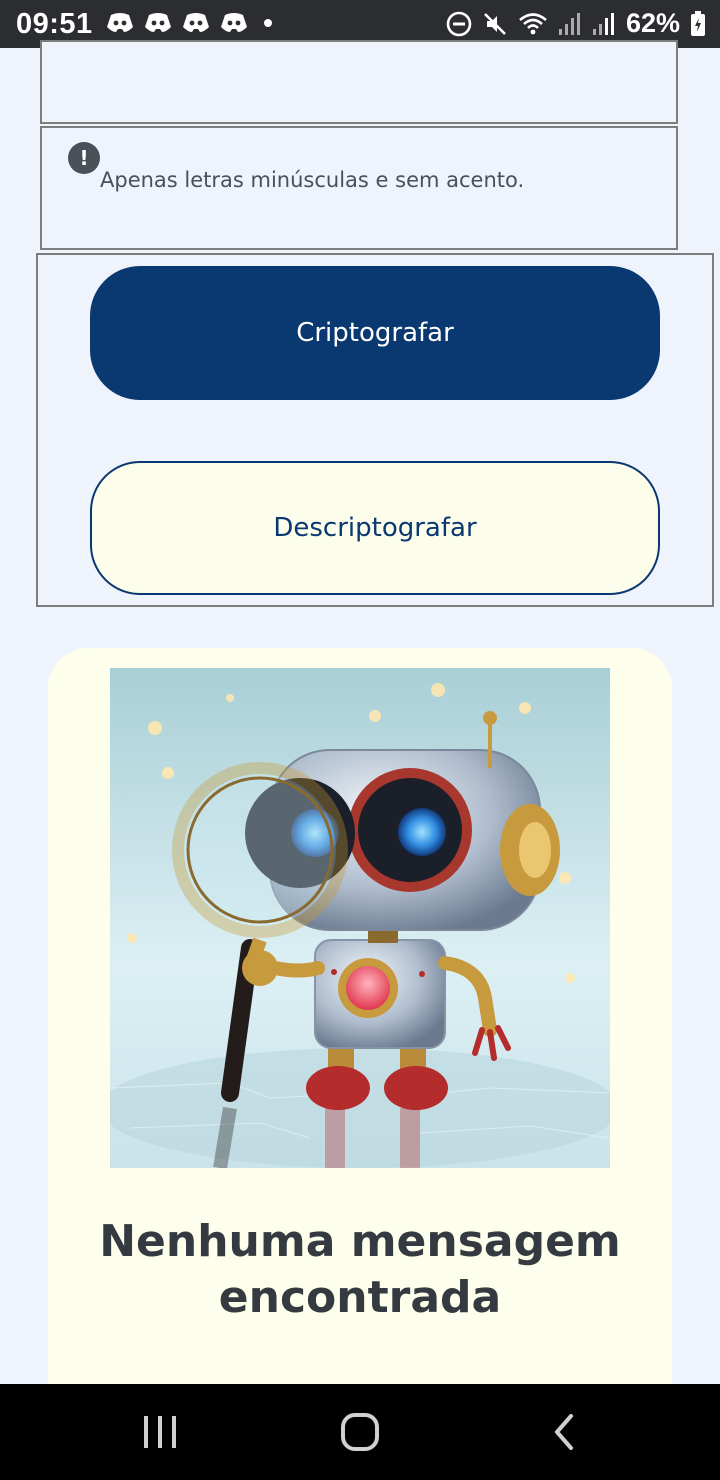 The image size is (720, 1480). Describe the element at coordinates (565, 1432) in the screenshot. I see `back-icon` at that location.